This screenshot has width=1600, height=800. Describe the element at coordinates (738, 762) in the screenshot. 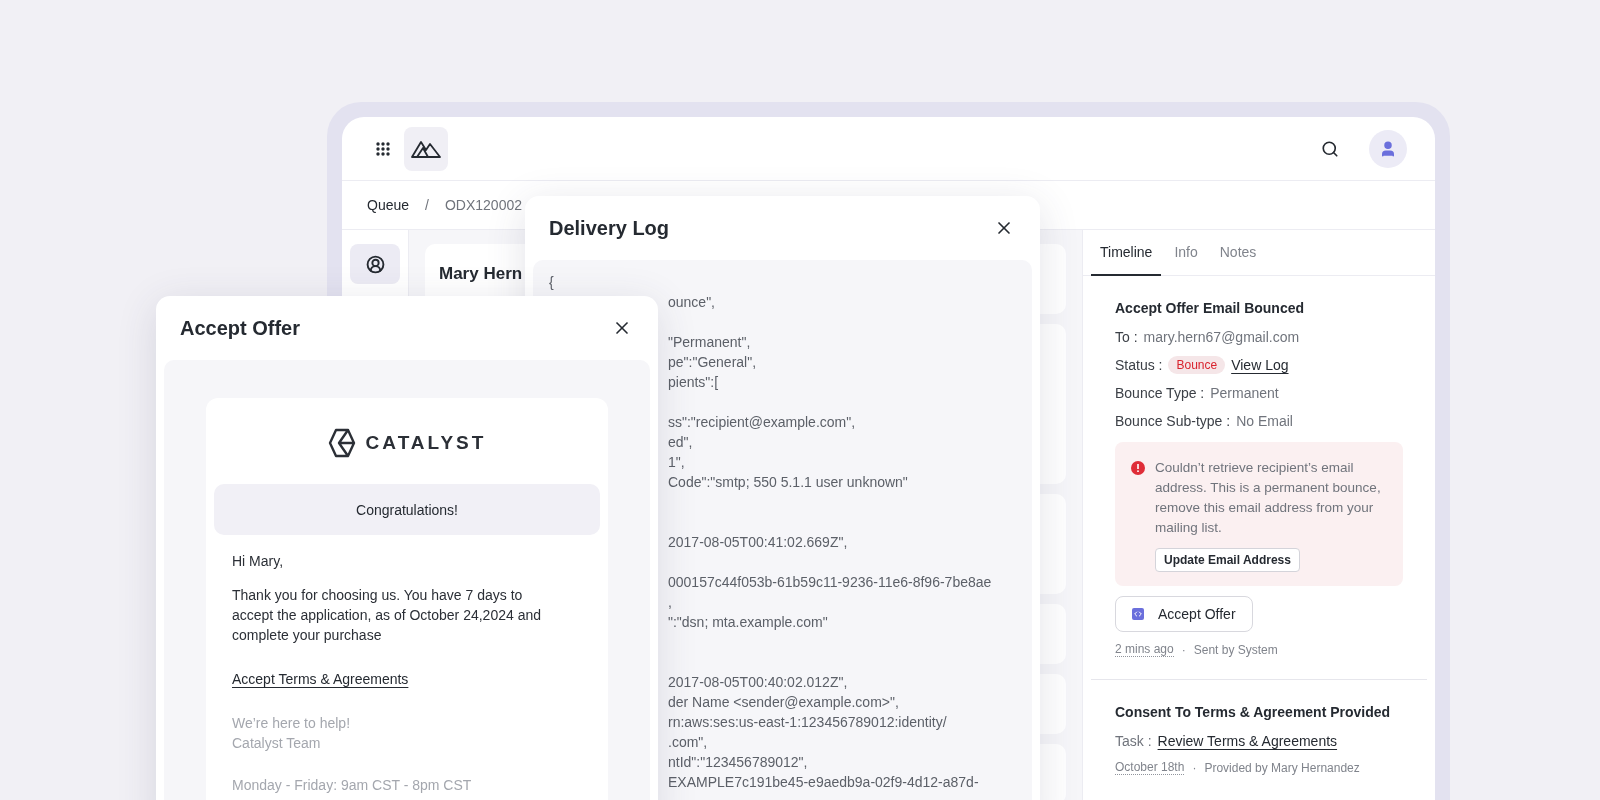

I see `code-line: ntId":"123456789012",` at that location.